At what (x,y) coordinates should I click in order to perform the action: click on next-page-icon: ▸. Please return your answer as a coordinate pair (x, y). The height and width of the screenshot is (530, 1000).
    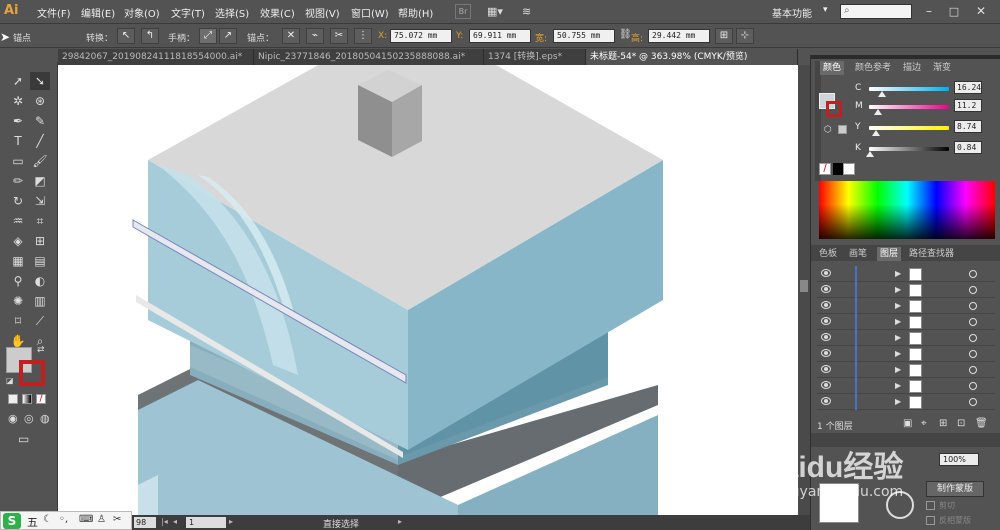
    Looking at the image, I should click on (231, 521).